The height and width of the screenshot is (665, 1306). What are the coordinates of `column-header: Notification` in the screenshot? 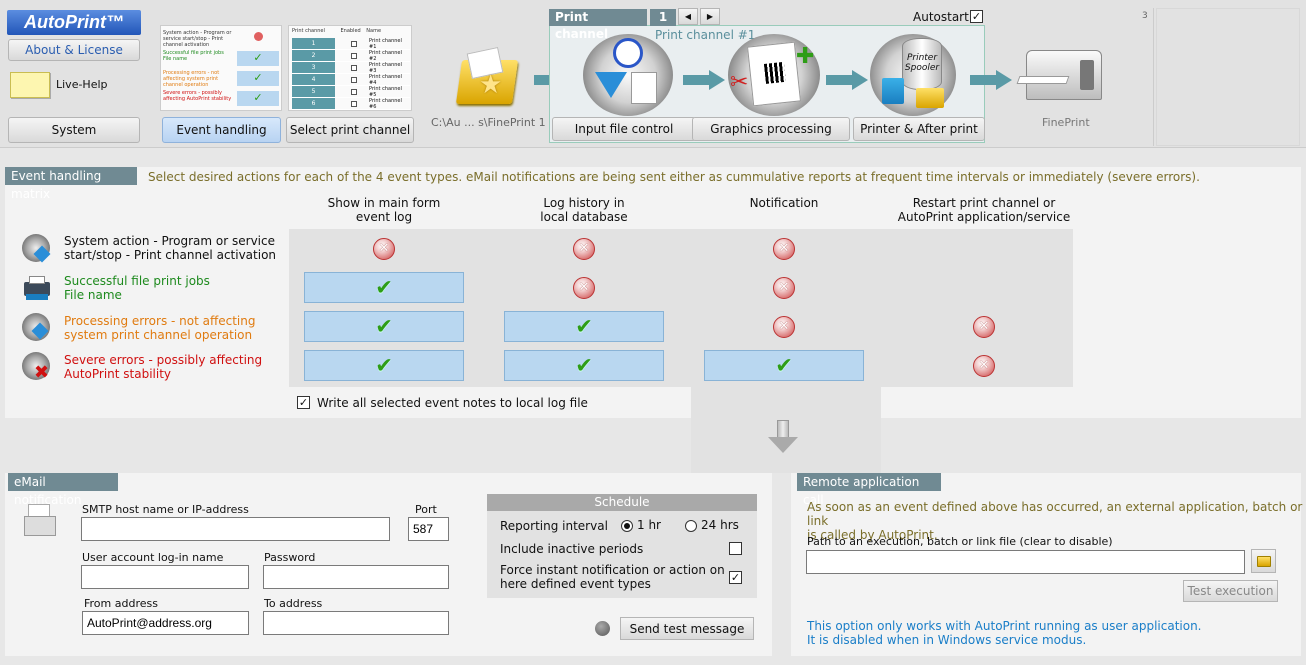 It's located at (784, 203).